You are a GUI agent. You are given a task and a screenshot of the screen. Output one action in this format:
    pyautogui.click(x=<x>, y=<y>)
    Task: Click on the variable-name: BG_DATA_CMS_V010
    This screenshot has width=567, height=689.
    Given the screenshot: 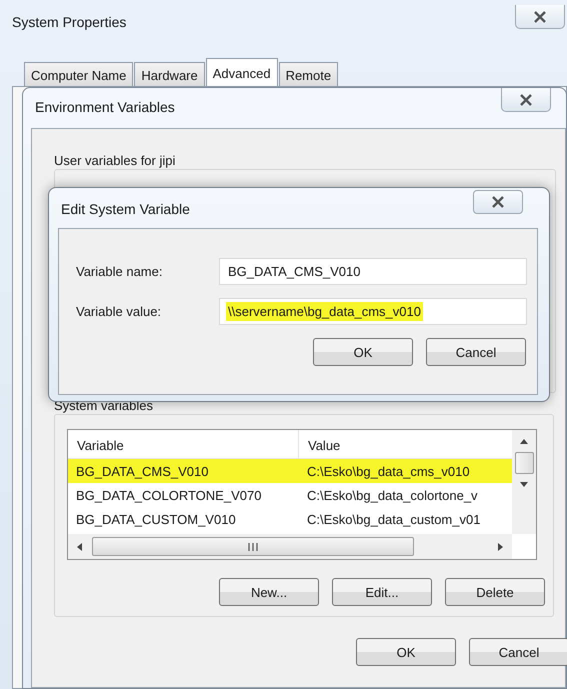 What is the action you would take?
    pyautogui.click(x=142, y=471)
    